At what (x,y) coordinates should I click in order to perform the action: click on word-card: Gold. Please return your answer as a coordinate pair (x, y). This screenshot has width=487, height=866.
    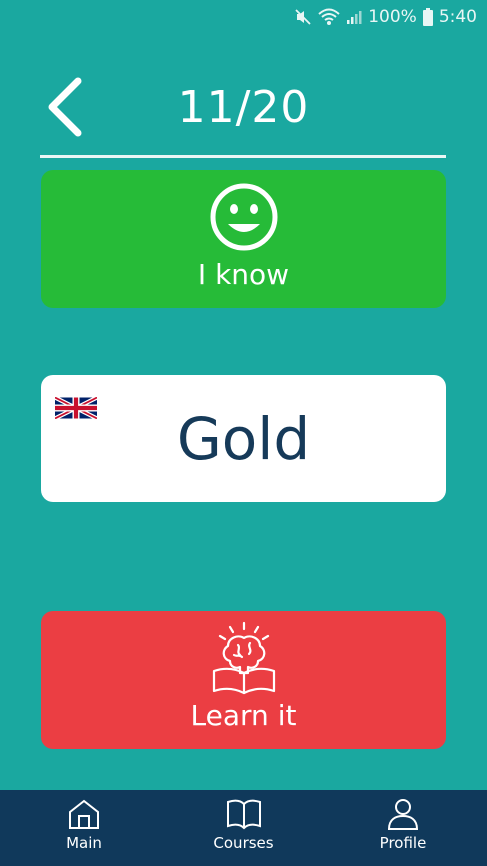
    Looking at the image, I should click on (243, 438).